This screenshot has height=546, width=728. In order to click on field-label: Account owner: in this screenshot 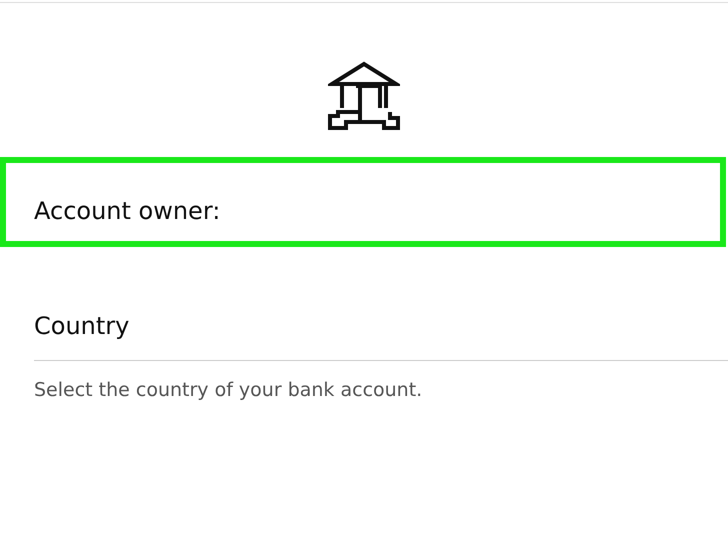, I will do `click(127, 211)`.